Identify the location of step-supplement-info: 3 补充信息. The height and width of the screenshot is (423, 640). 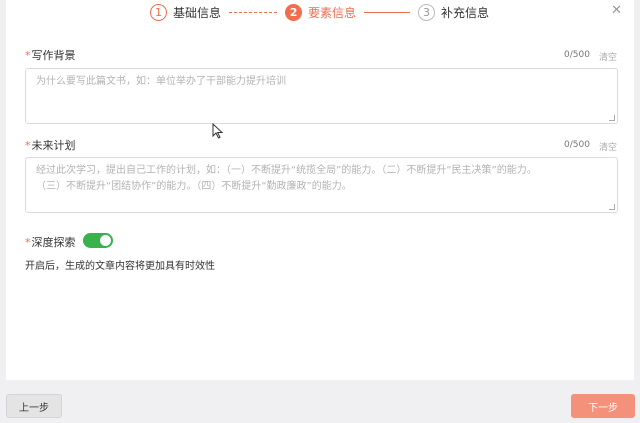
(454, 12).